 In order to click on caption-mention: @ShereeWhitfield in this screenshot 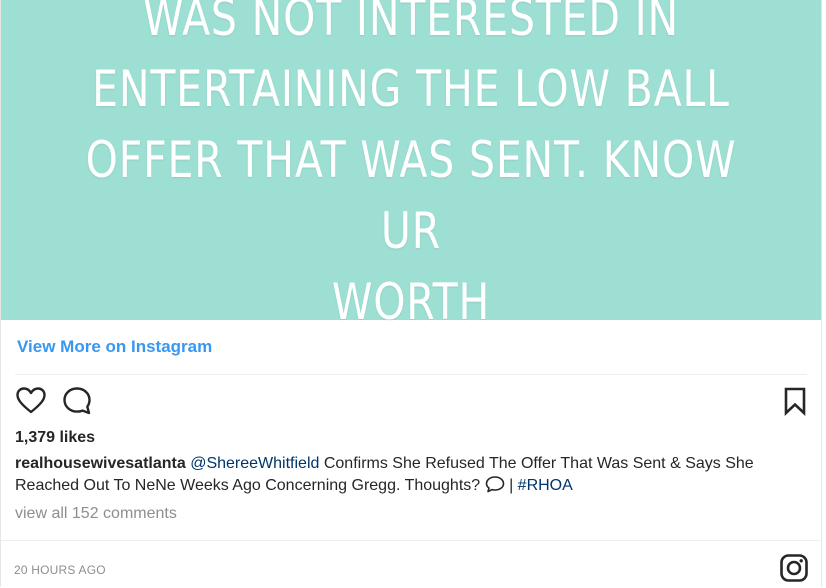, I will do `click(254, 463)`.